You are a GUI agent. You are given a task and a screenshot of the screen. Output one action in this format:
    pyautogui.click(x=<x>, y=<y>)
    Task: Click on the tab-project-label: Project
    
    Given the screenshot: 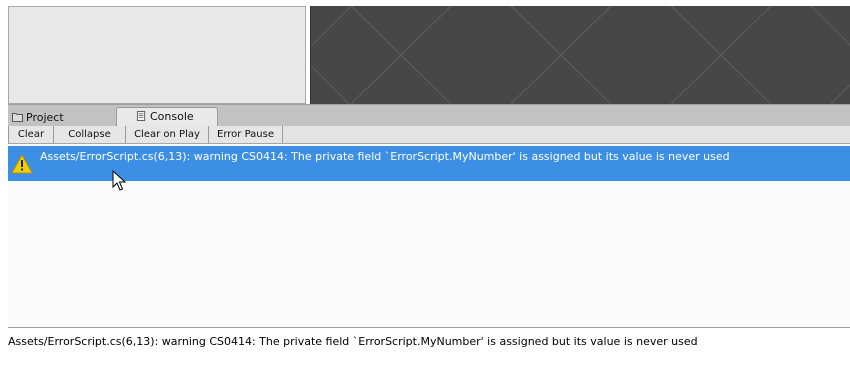 What is the action you would take?
    pyautogui.click(x=45, y=117)
    